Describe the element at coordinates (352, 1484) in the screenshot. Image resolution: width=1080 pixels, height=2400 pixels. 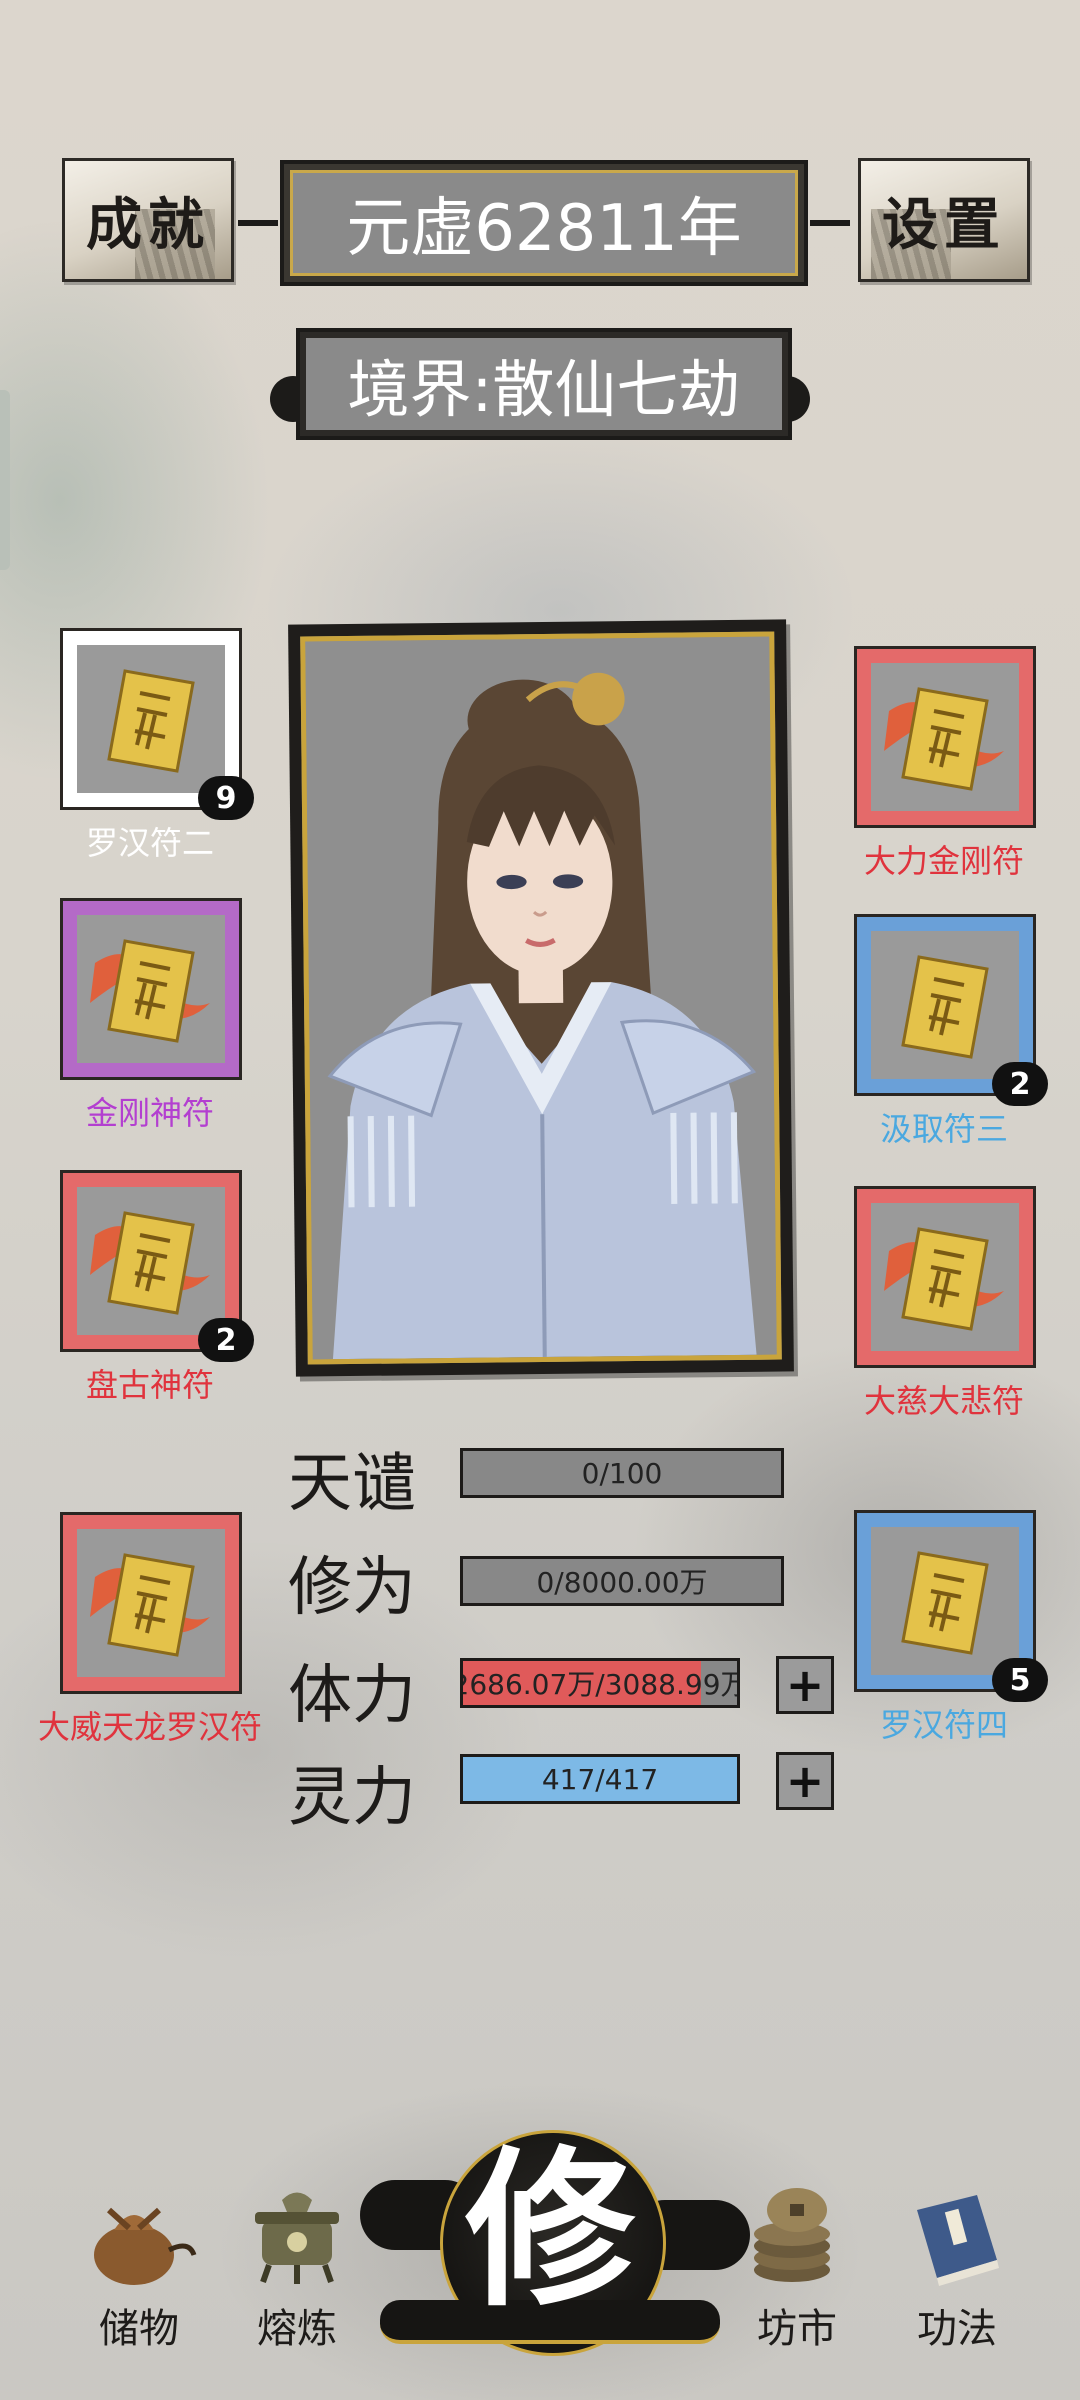
I see `stat-label-tianqian: 天谴` at that location.